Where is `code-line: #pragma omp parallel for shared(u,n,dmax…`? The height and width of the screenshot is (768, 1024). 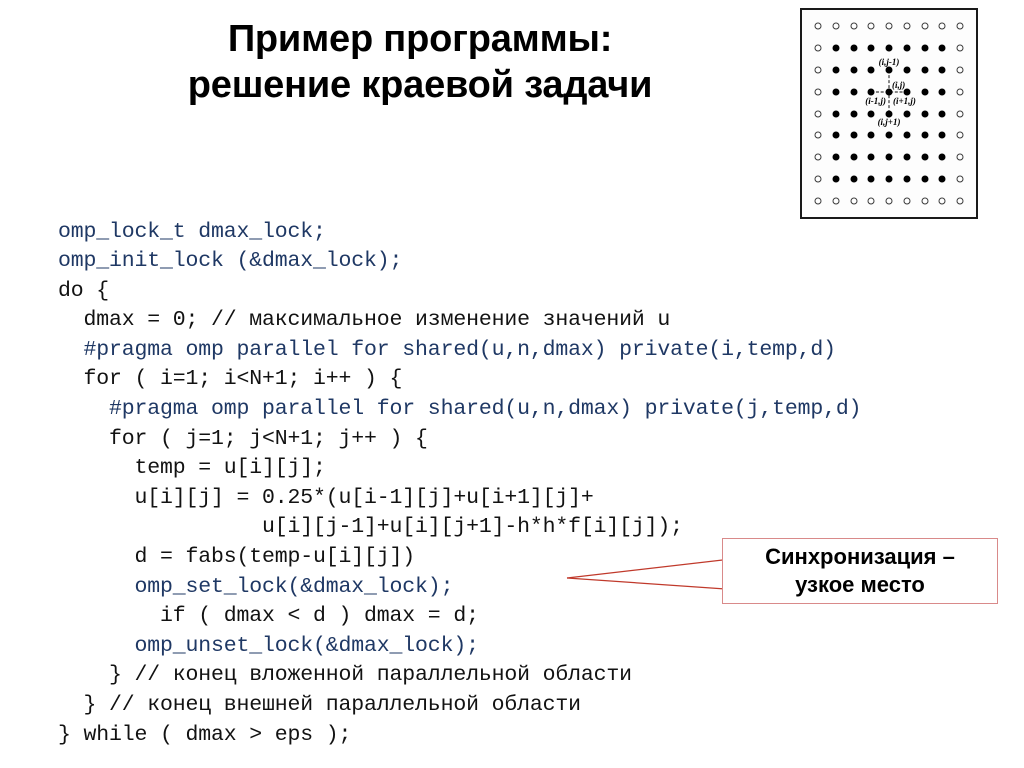 code-line: #pragma omp parallel for shared(u,n,dmax… is located at coordinates (460, 409).